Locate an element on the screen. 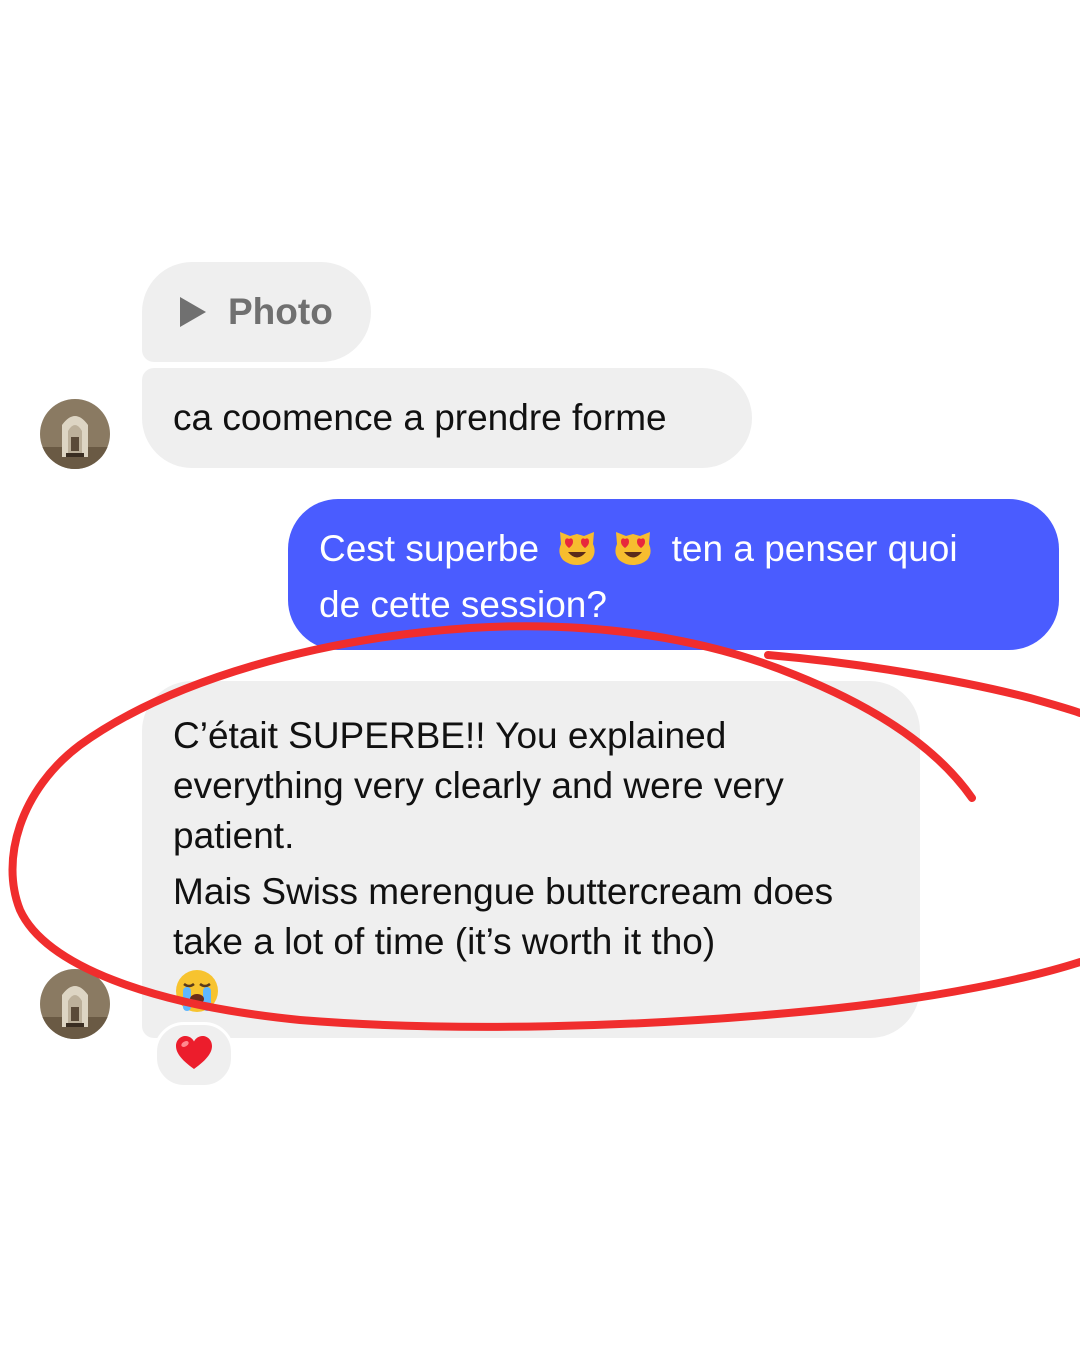 Image resolution: width=1080 pixels, height=1350 pixels. loudly-crying-face-icon is located at coordinates (532, 992).